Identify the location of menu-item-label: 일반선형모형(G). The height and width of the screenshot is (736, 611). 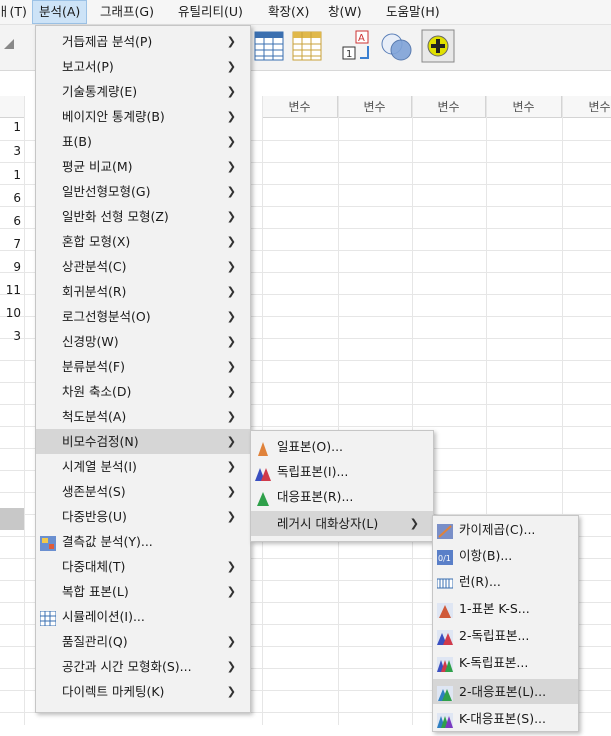
(106, 191).